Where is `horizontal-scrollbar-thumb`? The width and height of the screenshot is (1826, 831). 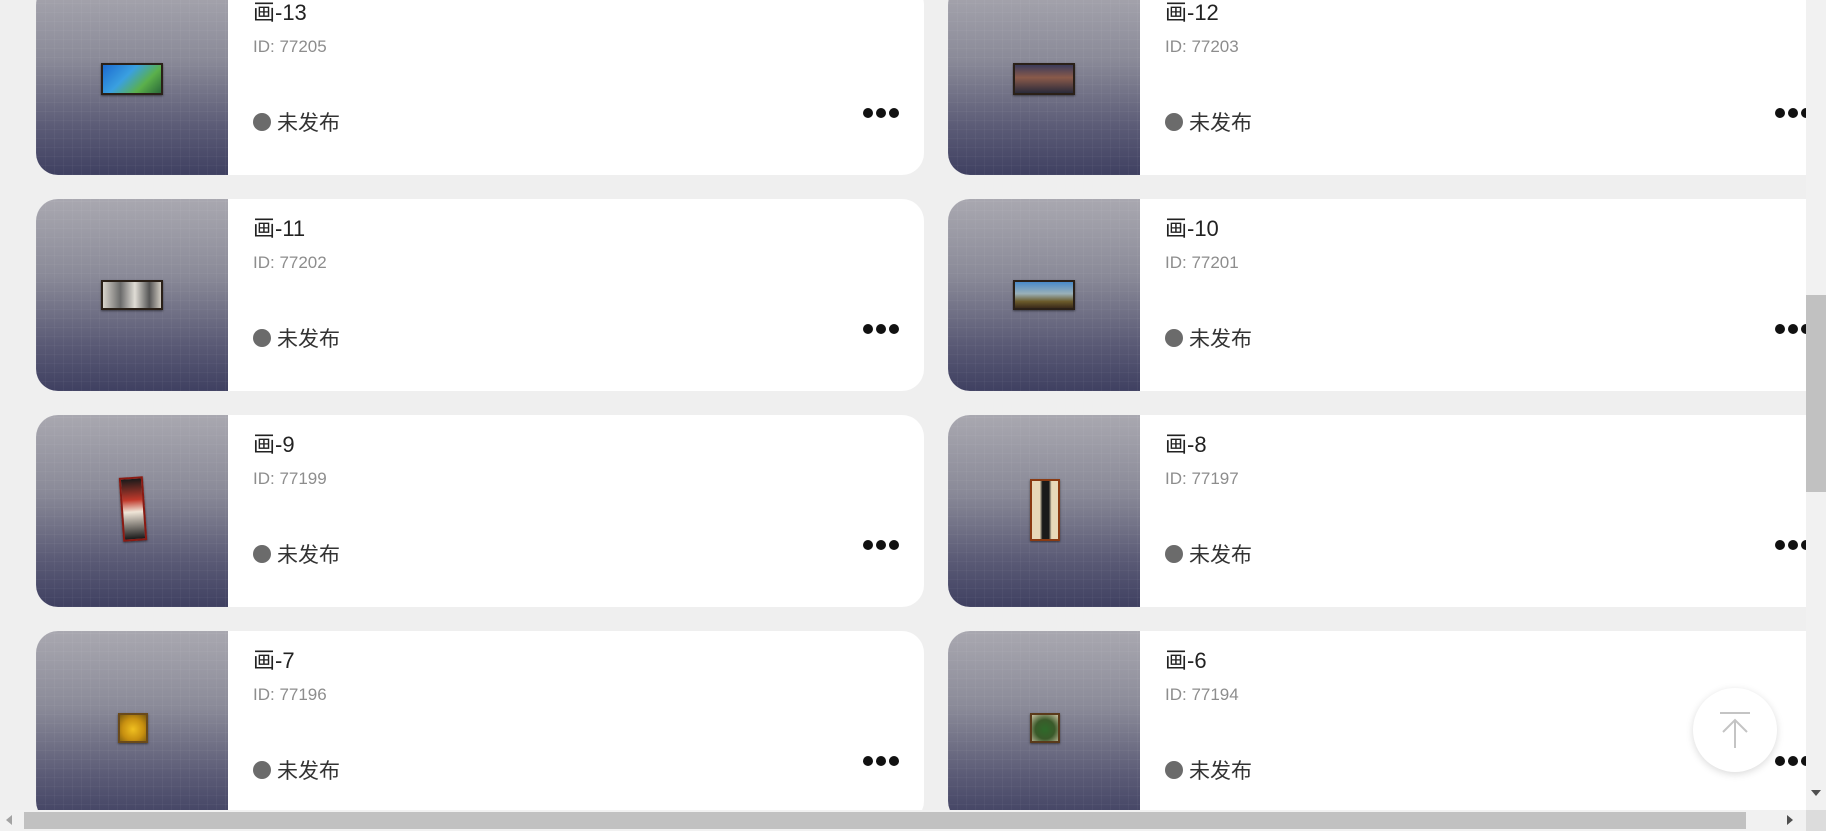 horizontal-scrollbar-thumb is located at coordinates (885, 820).